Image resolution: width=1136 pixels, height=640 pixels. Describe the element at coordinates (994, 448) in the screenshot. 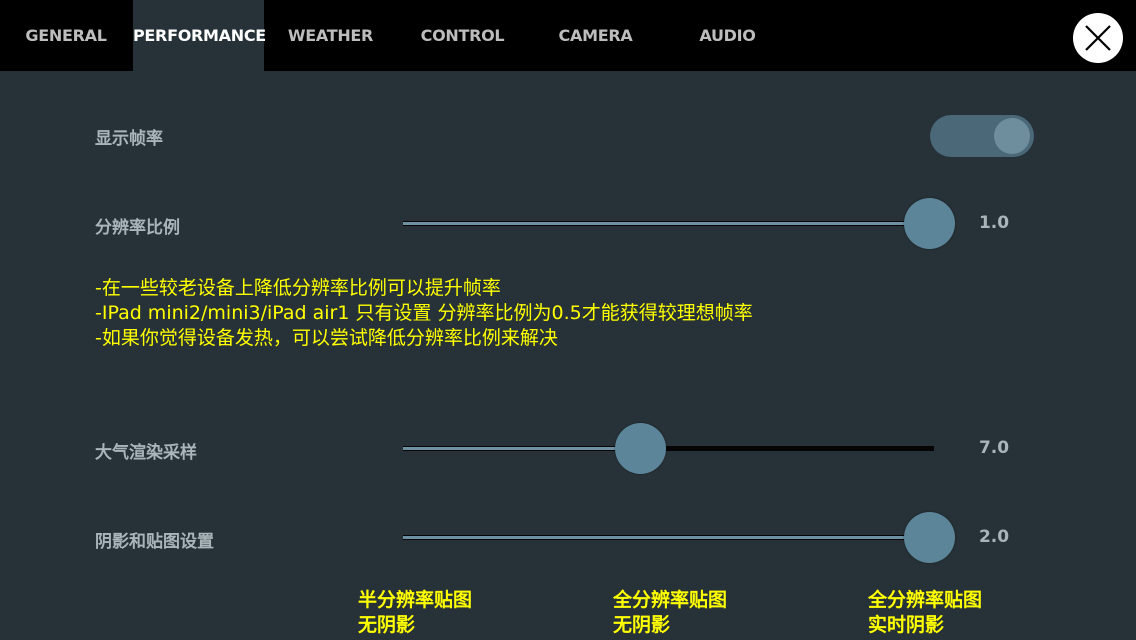

I see `atmosphere-sampling-value: 7.0` at that location.